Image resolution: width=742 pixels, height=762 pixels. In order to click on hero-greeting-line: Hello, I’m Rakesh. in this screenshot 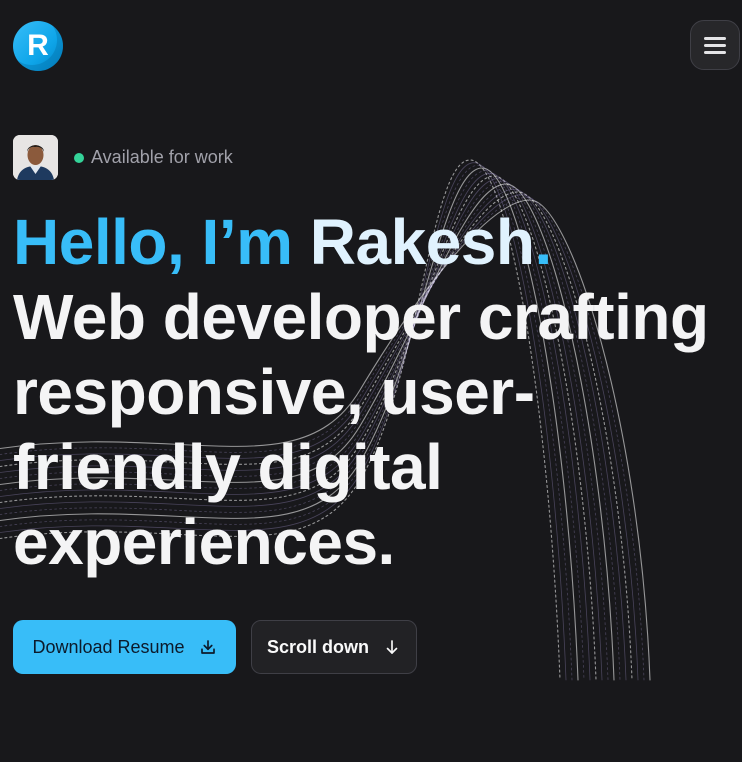, I will do `click(373, 242)`.